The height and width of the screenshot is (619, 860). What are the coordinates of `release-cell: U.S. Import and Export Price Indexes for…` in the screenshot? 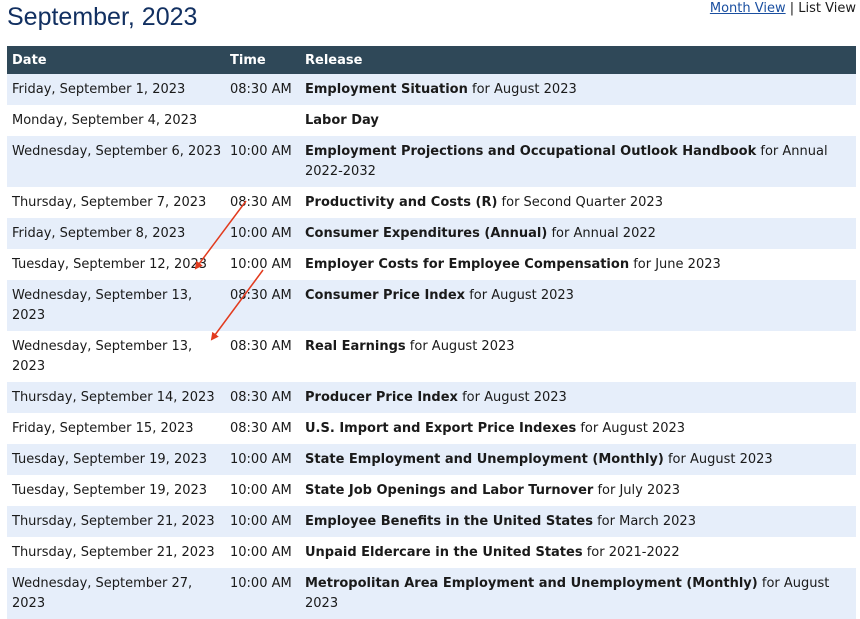 It's located at (578, 428).